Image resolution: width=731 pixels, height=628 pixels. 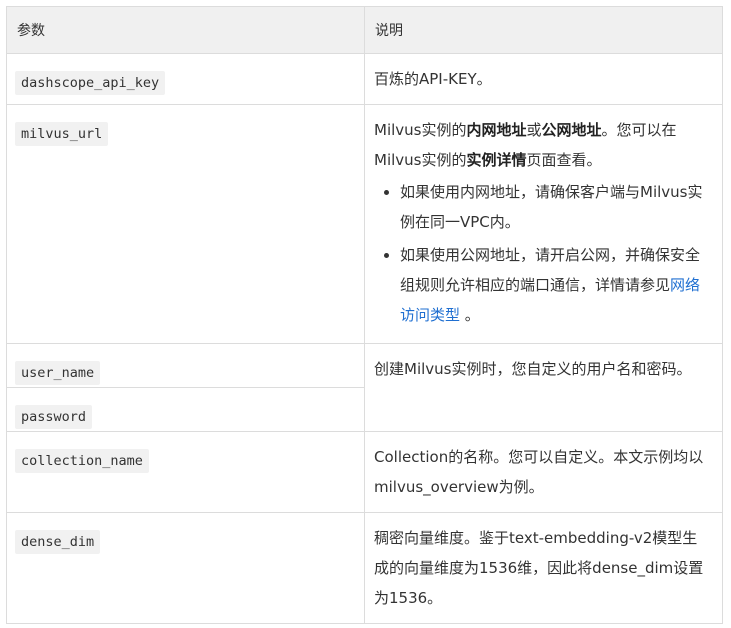 I want to click on param-cell: password, so click(x=185, y=409).